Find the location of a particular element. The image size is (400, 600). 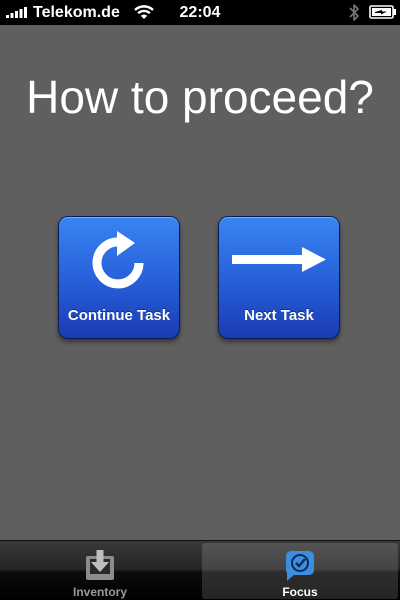

page-title: How to proceed? is located at coordinates (200, 97).